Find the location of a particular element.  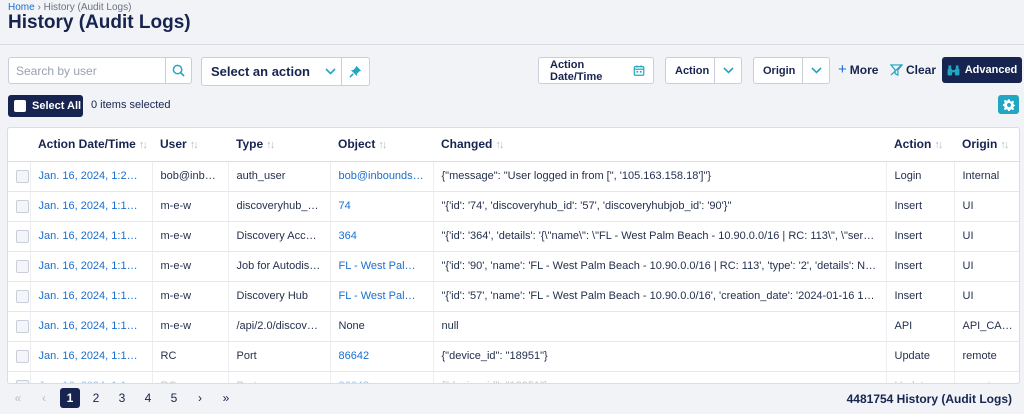

clear-label: Clear is located at coordinates (921, 70).